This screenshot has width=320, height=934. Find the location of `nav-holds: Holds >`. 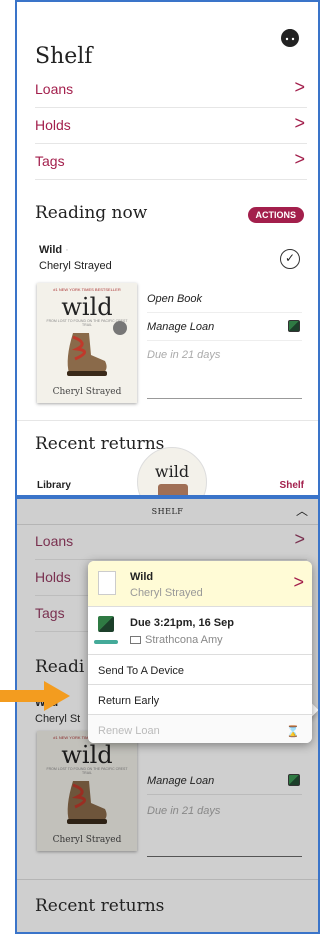

nav-holds: Holds > is located at coordinates (171, 126).